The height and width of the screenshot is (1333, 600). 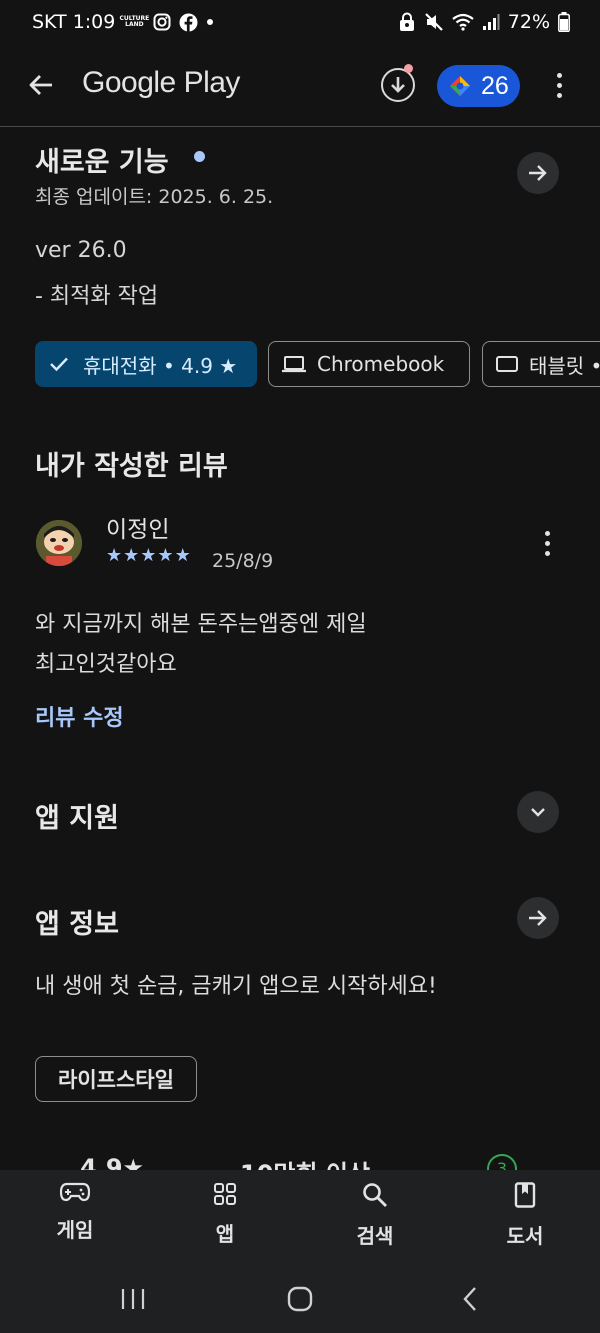 I want to click on last-updated-date: 최종 업데이트: 2025. 6. 25., so click(x=154, y=197).